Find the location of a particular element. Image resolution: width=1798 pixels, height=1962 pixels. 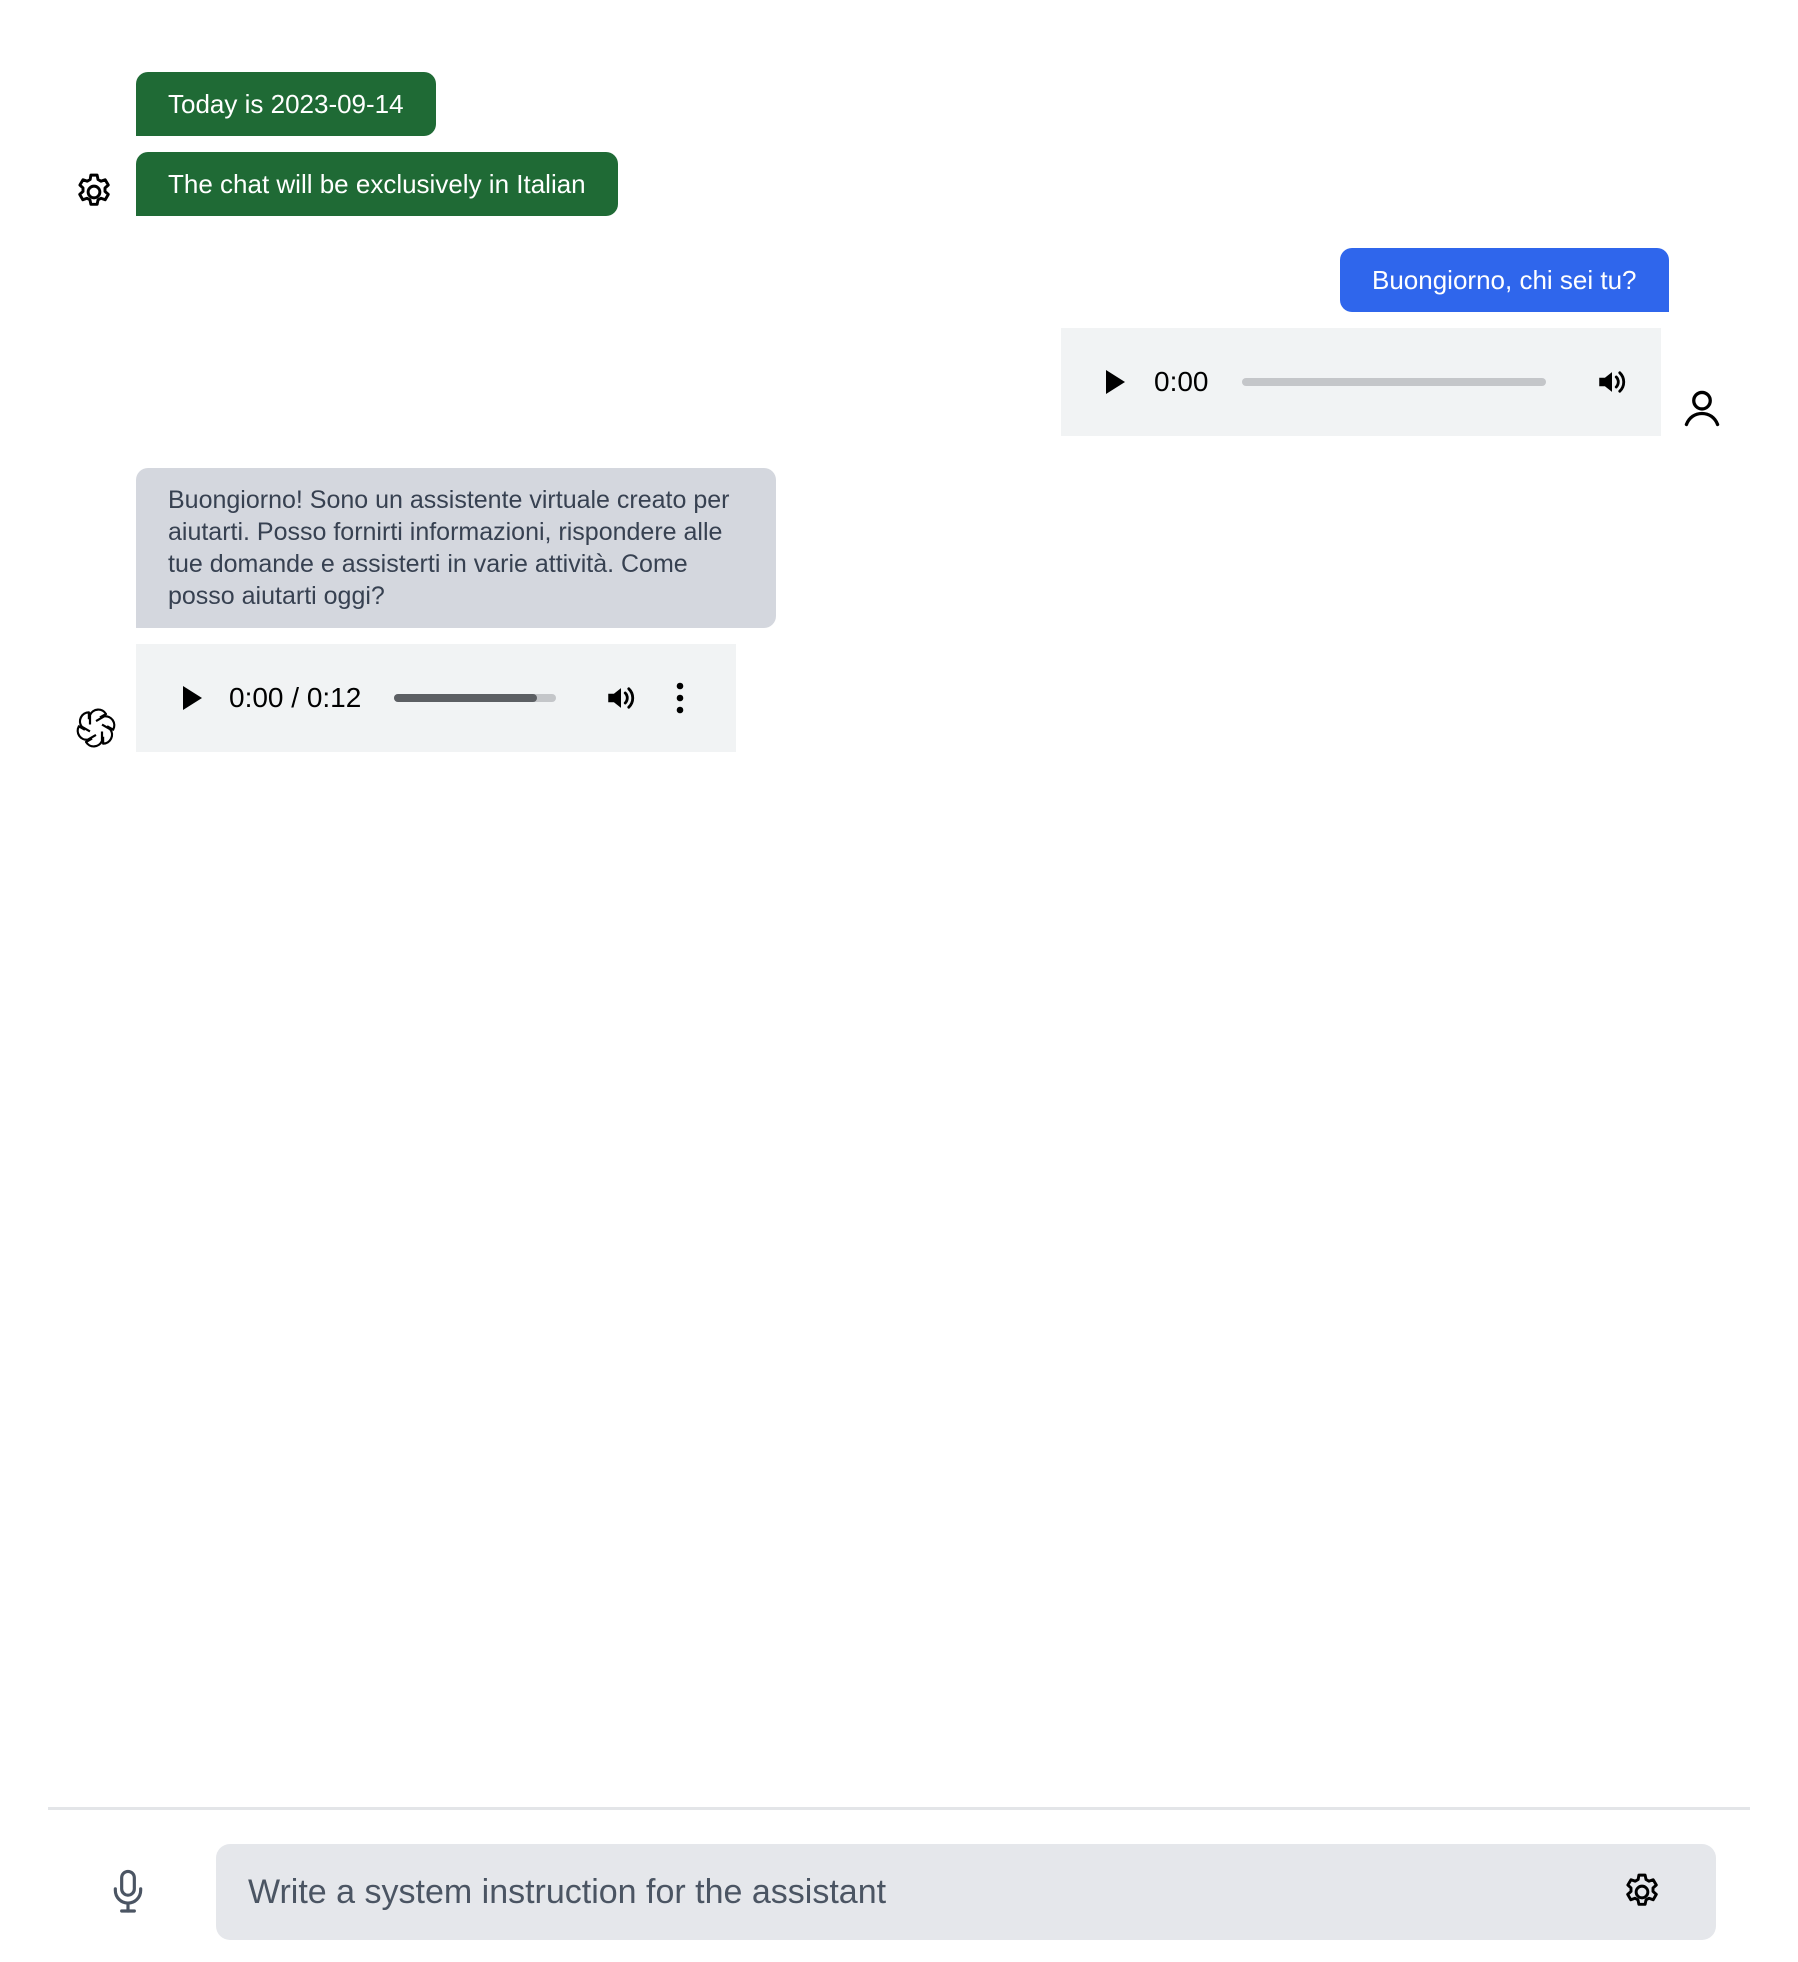

system-message: The chat will be exclusively in Italian is located at coordinates (377, 184).